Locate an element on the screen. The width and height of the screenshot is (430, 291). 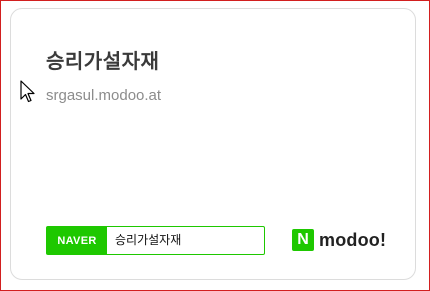
mouse-pointer-icon is located at coordinates (27, 91).